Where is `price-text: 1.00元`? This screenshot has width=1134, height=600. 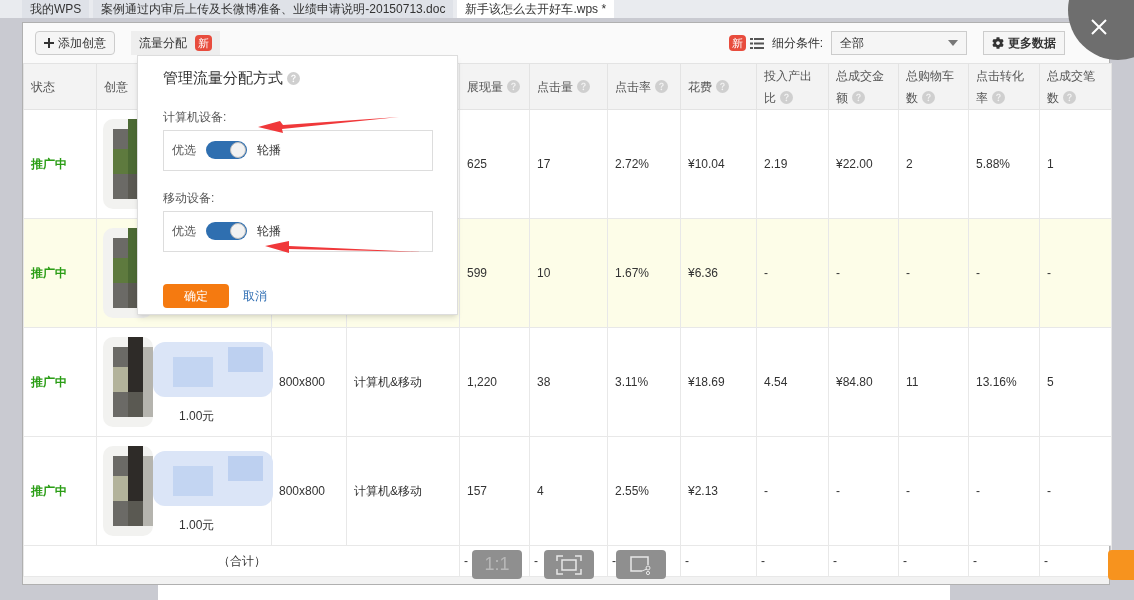 price-text: 1.00元 is located at coordinates (197, 525).